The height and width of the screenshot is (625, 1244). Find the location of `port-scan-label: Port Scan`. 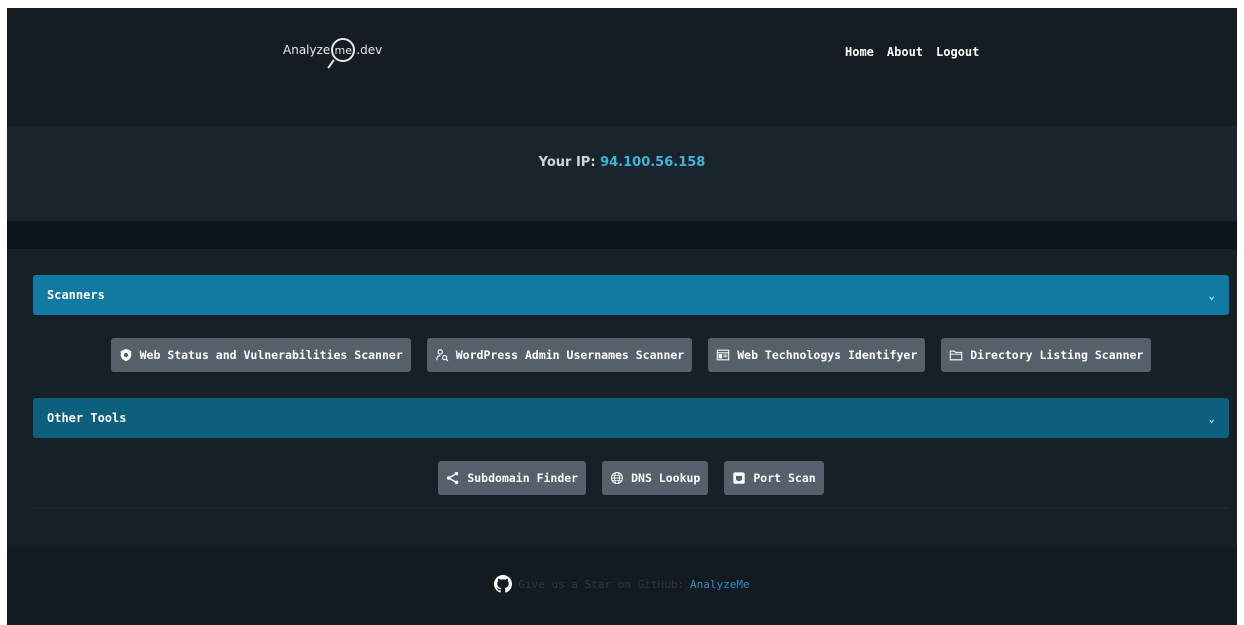

port-scan-label: Port Scan is located at coordinates (784, 478).